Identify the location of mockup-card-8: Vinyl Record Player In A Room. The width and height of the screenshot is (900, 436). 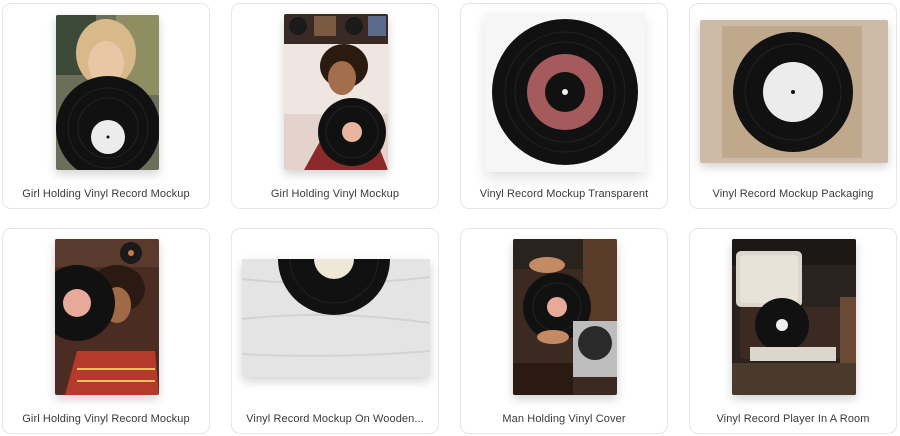
(793, 331).